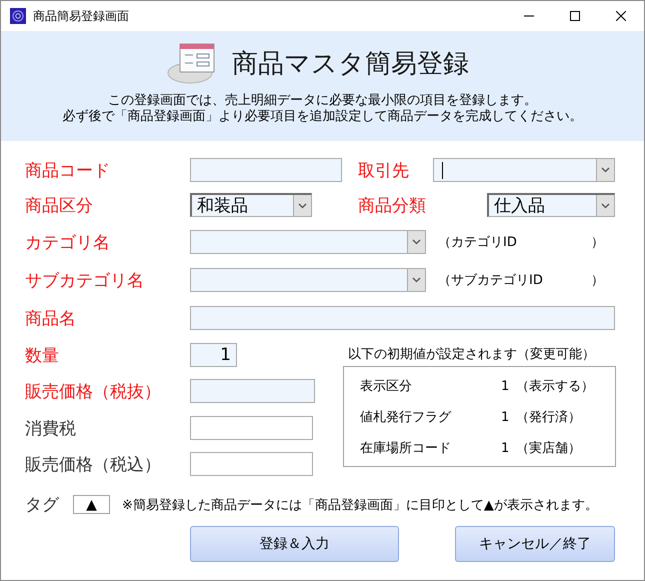 The width and height of the screenshot is (645, 581). Describe the element at coordinates (294, 544) in the screenshot. I see `register-button: 登録＆入力` at that location.